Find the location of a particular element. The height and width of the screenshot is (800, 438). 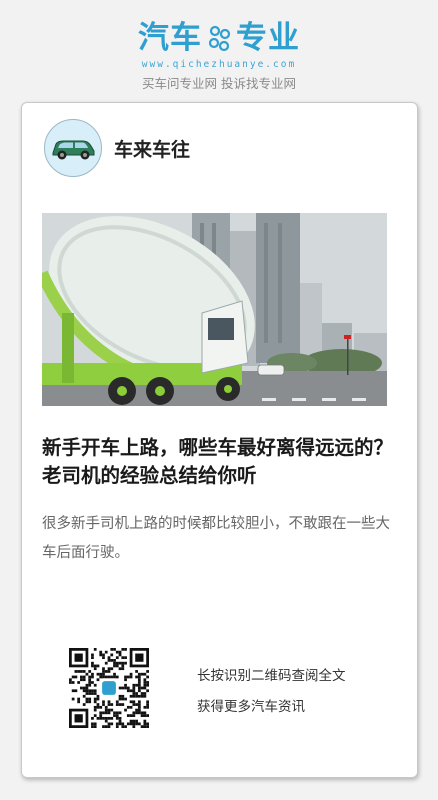

article-summary: 很多新手司机上路的时候都比较胆小，不敢跟在一些大车后面行驶。 is located at coordinates (216, 538).